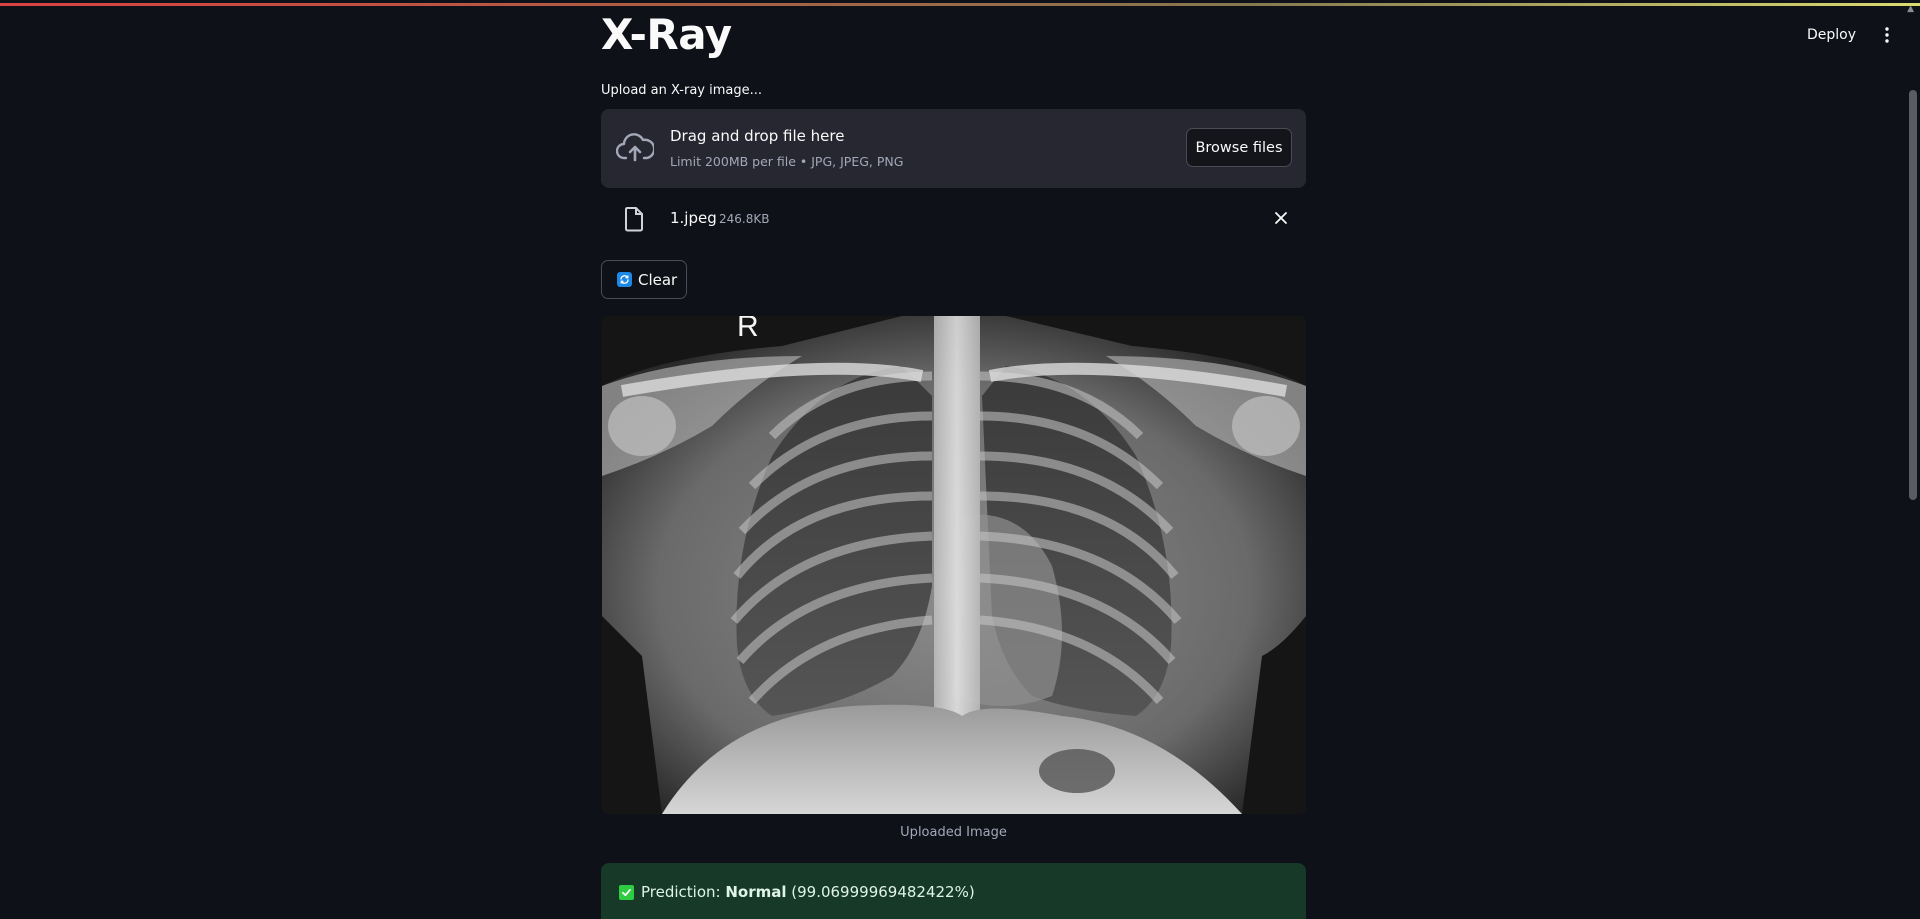  Describe the element at coordinates (880, 892) in the screenshot. I see `prediction-confidence: (99.06999969482422%)` at that location.